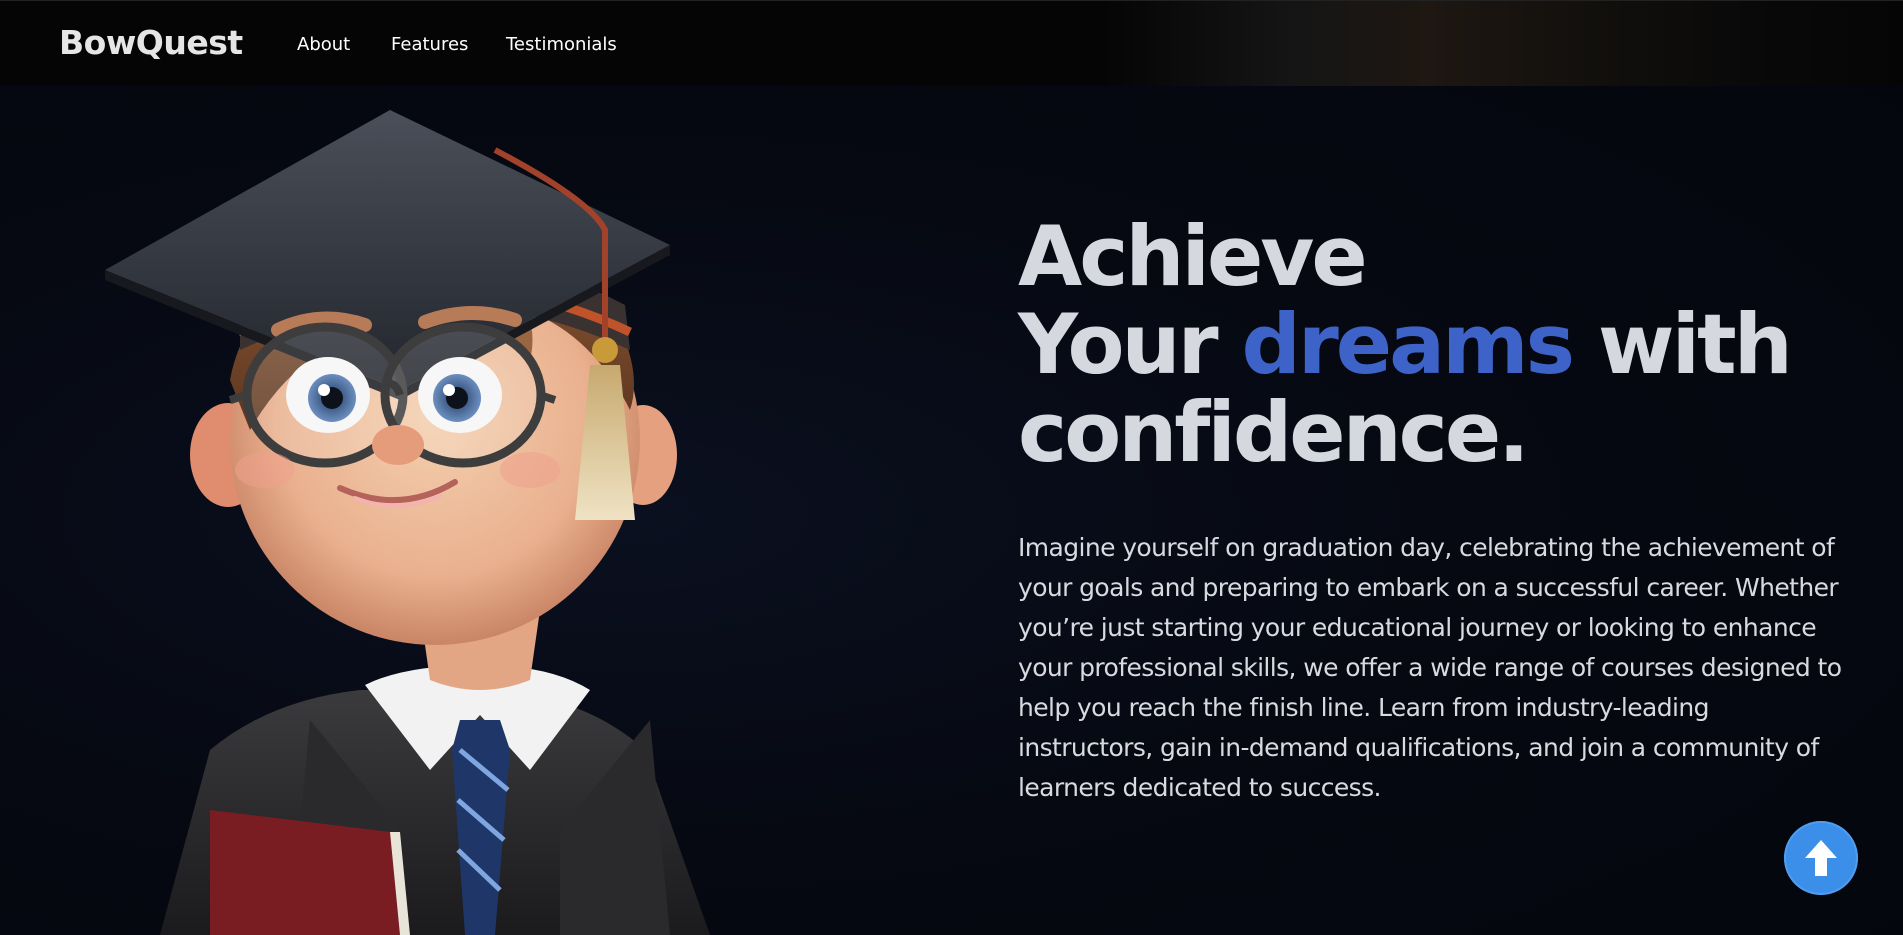  Describe the element at coordinates (1118, 344) in the screenshot. I see `hero-title-your: Your` at that location.